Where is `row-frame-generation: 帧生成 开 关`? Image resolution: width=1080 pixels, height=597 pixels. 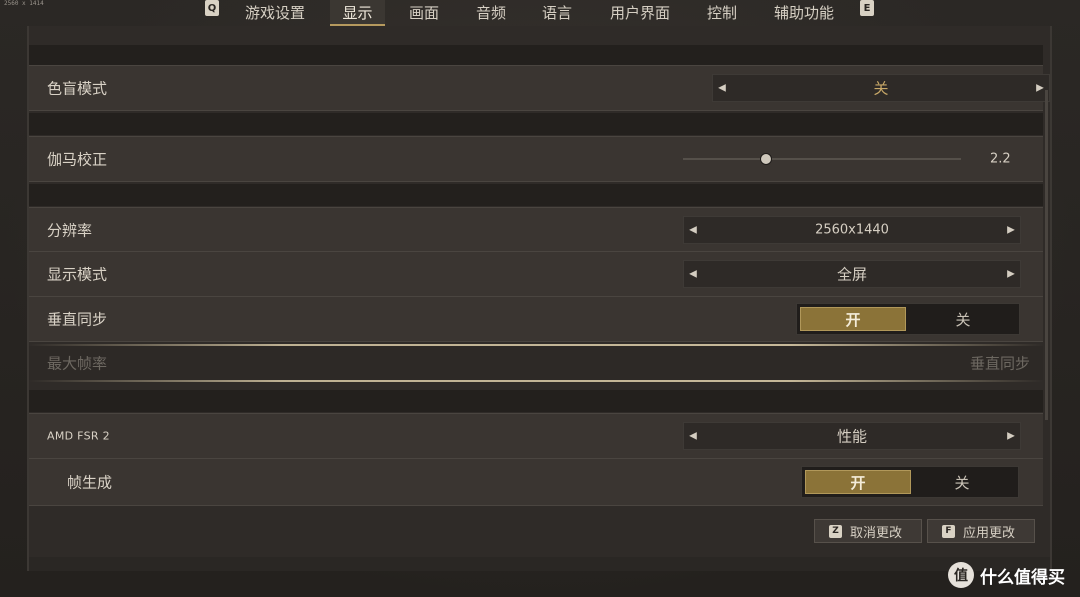 row-frame-generation: 帧生成 开 关 is located at coordinates (536, 482).